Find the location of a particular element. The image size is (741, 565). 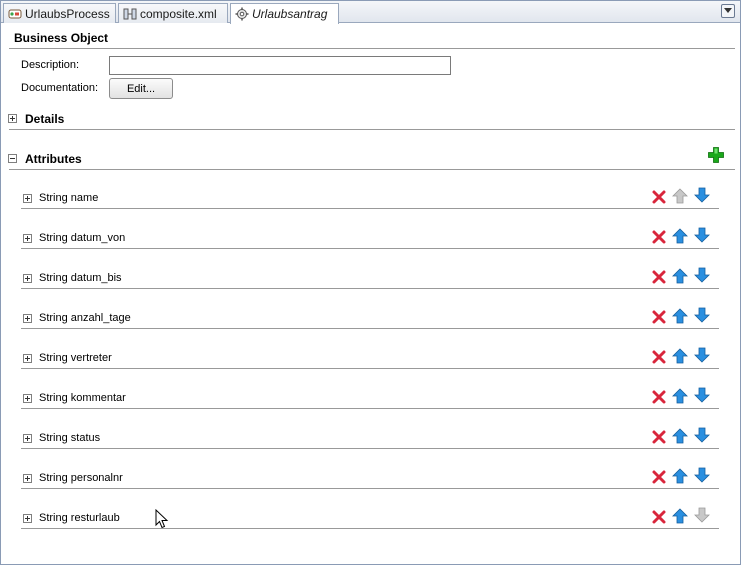

add-icon is located at coordinates (716, 155).